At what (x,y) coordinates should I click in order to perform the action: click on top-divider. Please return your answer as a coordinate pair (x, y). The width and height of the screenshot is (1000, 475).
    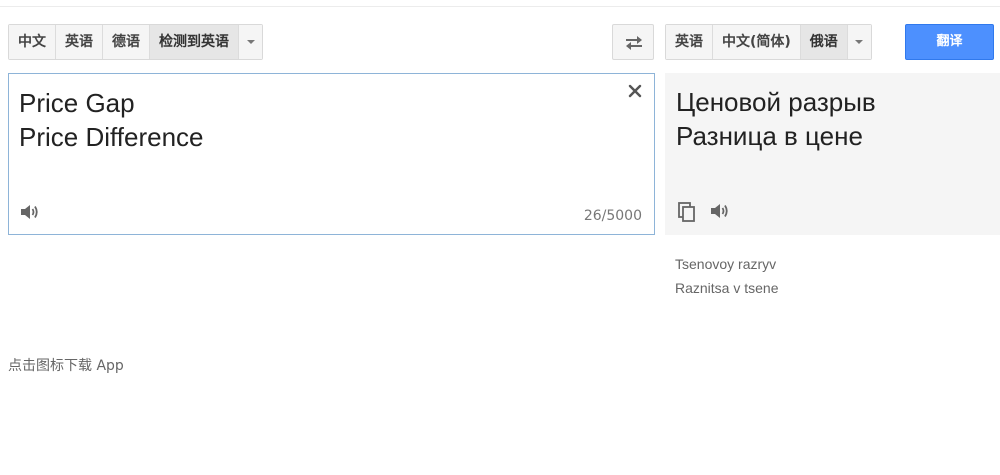
    Looking at the image, I should click on (500, 6).